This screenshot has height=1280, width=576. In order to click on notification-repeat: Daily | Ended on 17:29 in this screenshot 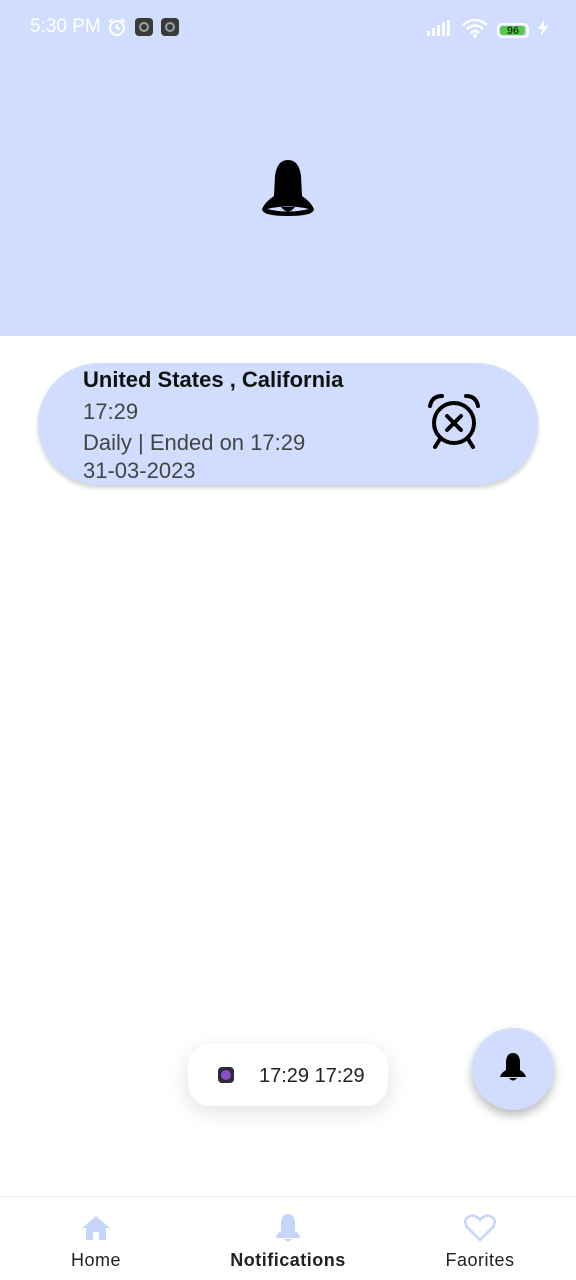, I will do `click(194, 442)`.